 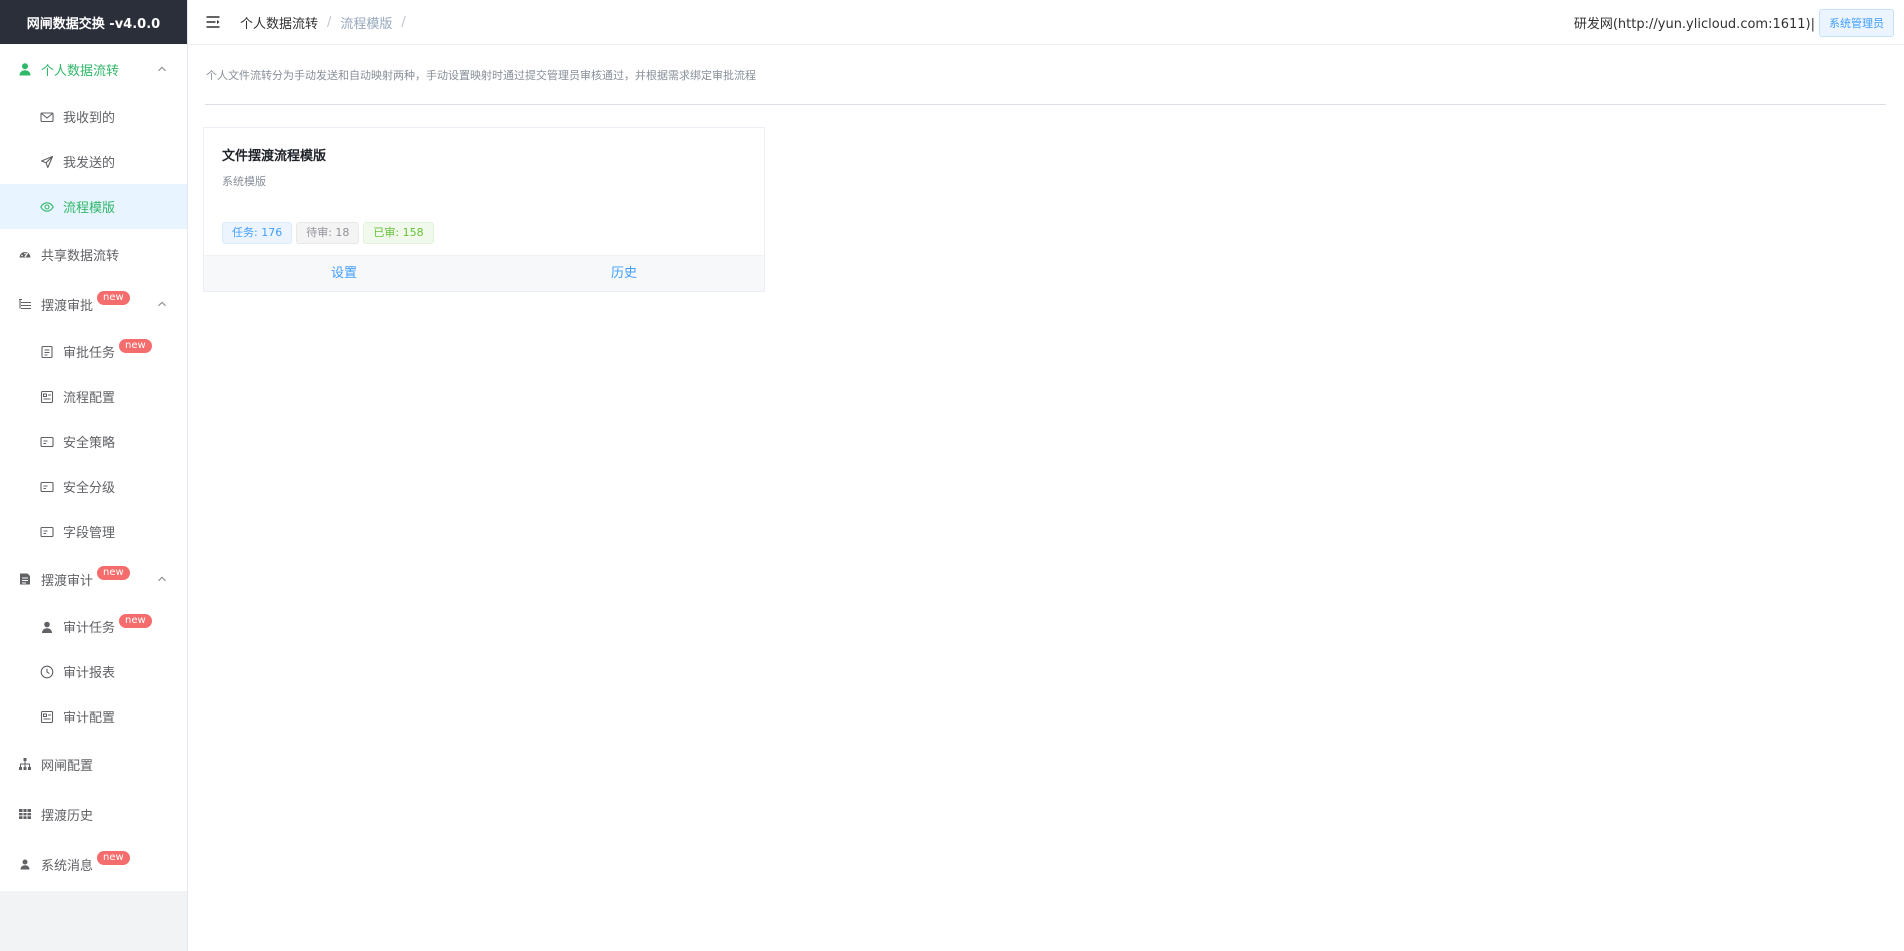 What do you see at coordinates (93, 22) in the screenshot?
I see `app-logo-title: 网闸数据交换 -v4.0.0` at bounding box center [93, 22].